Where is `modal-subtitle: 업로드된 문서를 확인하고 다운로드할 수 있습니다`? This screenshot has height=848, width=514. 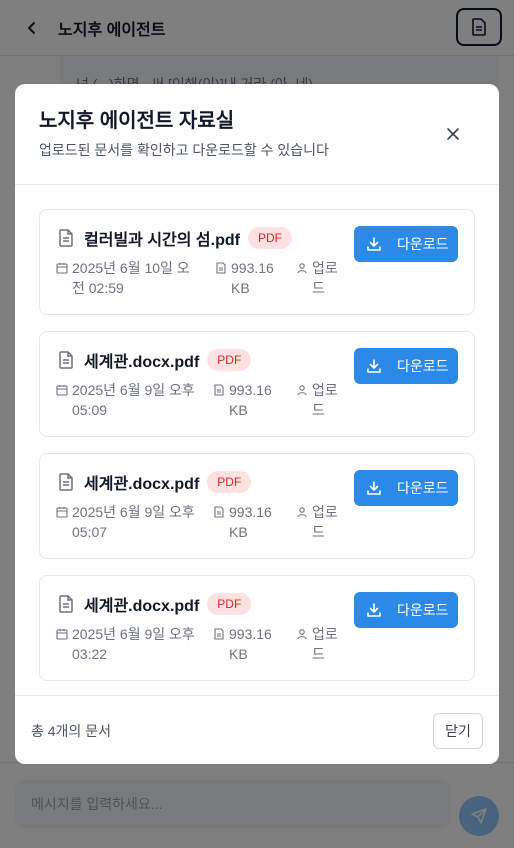 modal-subtitle: 업로드된 문서를 확인하고 다운로드할 수 있습니다 is located at coordinates (184, 150).